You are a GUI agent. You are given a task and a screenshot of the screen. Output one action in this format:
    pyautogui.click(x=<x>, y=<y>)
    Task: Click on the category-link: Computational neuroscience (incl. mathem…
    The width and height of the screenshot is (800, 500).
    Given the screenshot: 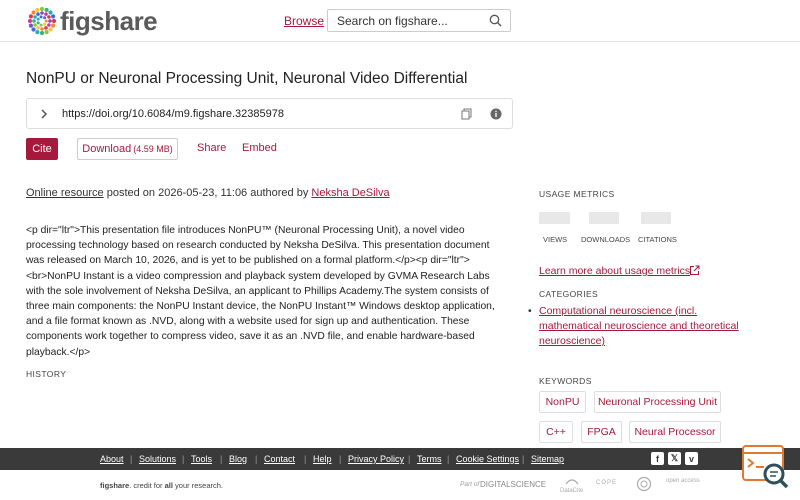 What is the action you would take?
    pyautogui.click(x=641, y=326)
    